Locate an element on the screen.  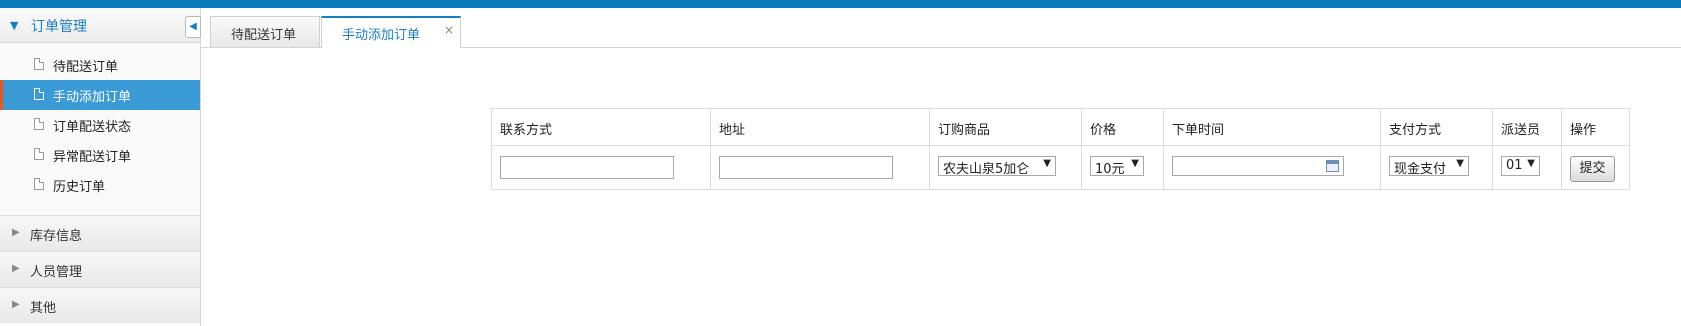
tab-pending-orders: 待配送订单 is located at coordinates (265, 31).